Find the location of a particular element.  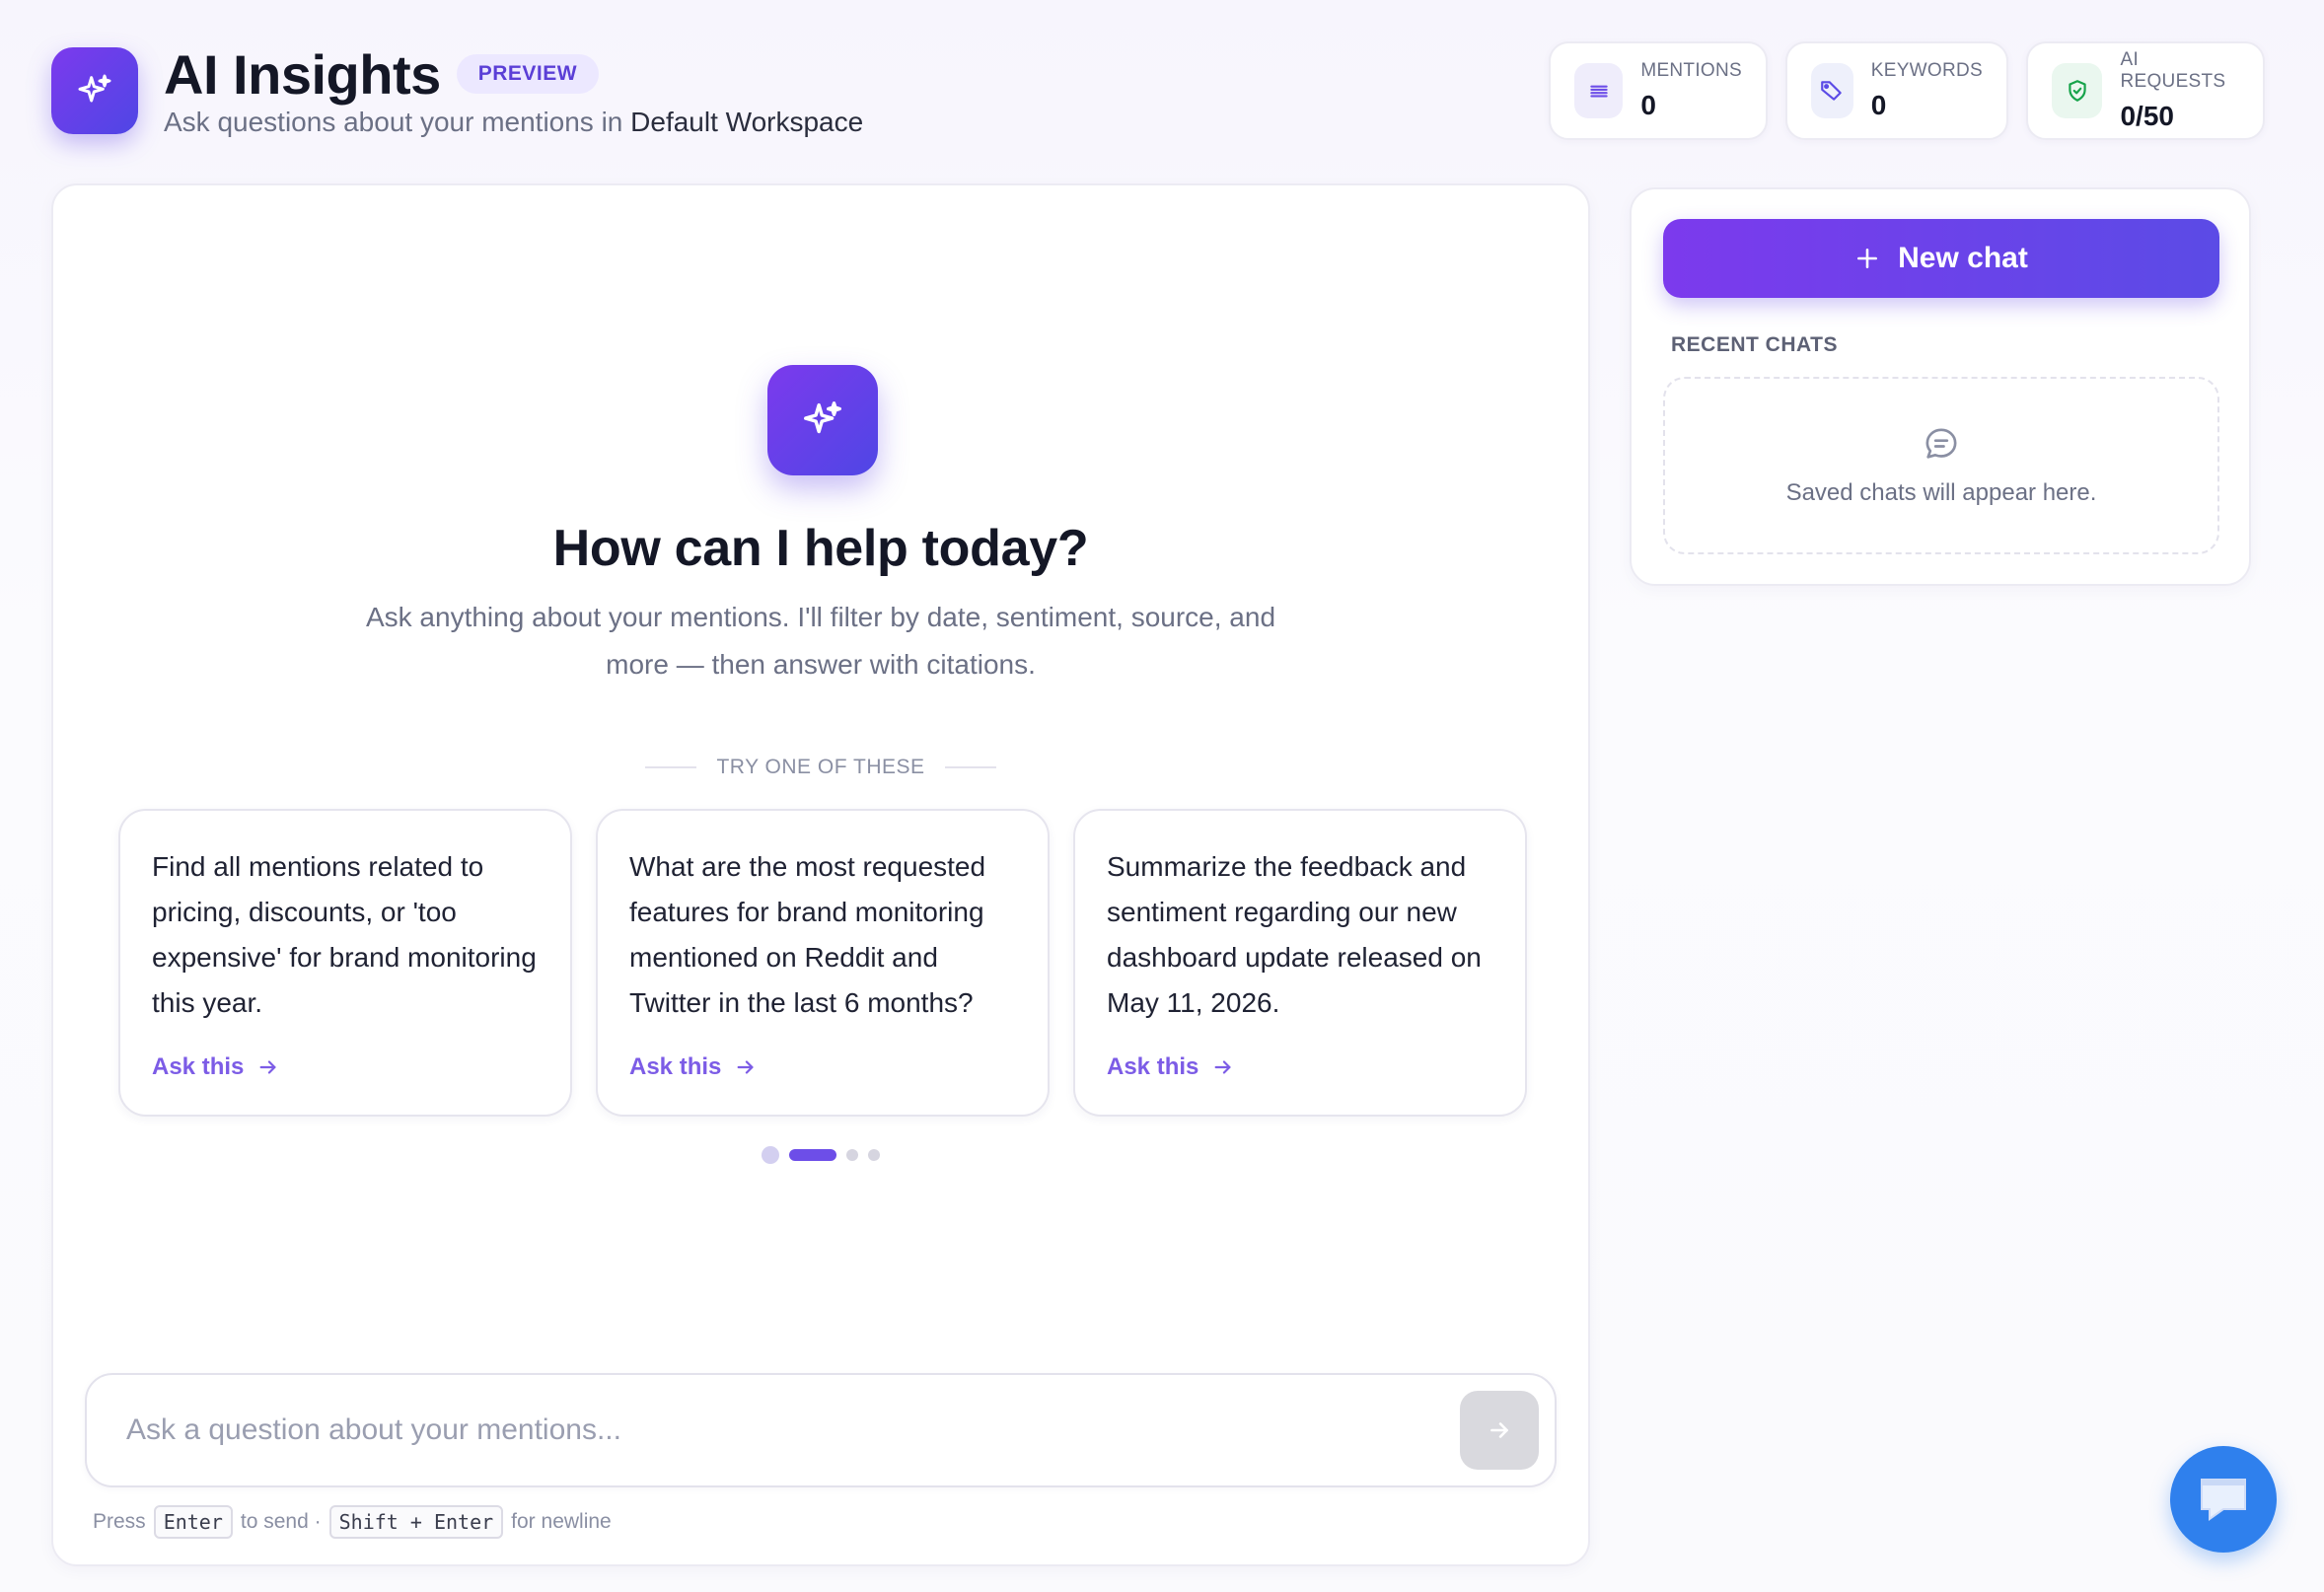

stats-bar: MENTIONS 0 KEYWORDS 0 AI REQUESTS 0/50 is located at coordinates (1907, 90).